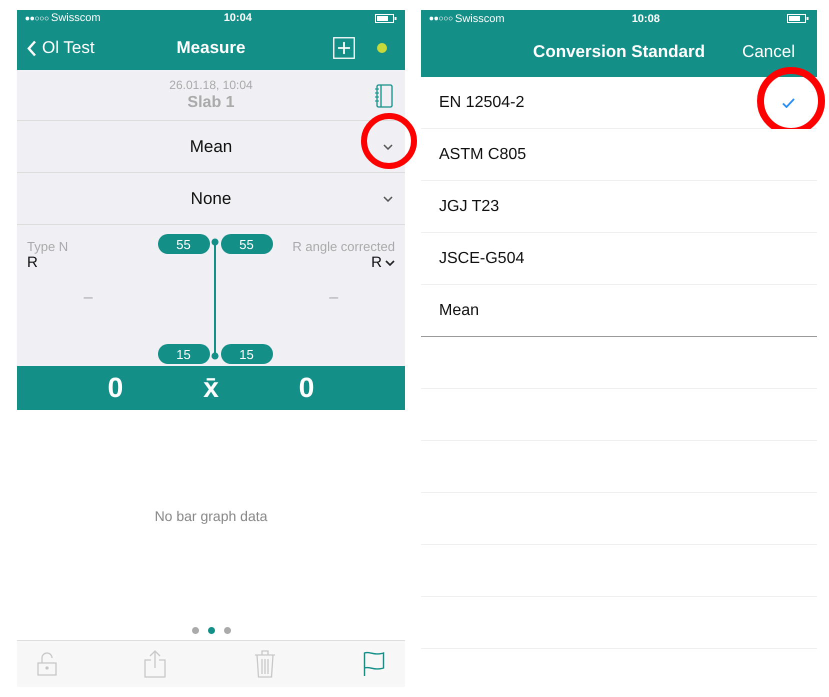 The height and width of the screenshot is (697, 829). What do you see at coordinates (211, 48) in the screenshot?
I see `screen-title: Measure` at bounding box center [211, 48].